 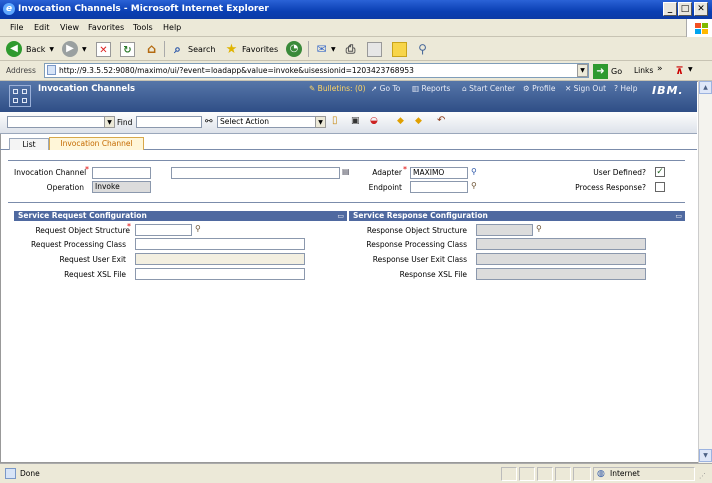 What do you see at coordinates (439, 173) in the screenshot?
I see `adapter-input: MAXIMO` at bounding box center [439, 173].